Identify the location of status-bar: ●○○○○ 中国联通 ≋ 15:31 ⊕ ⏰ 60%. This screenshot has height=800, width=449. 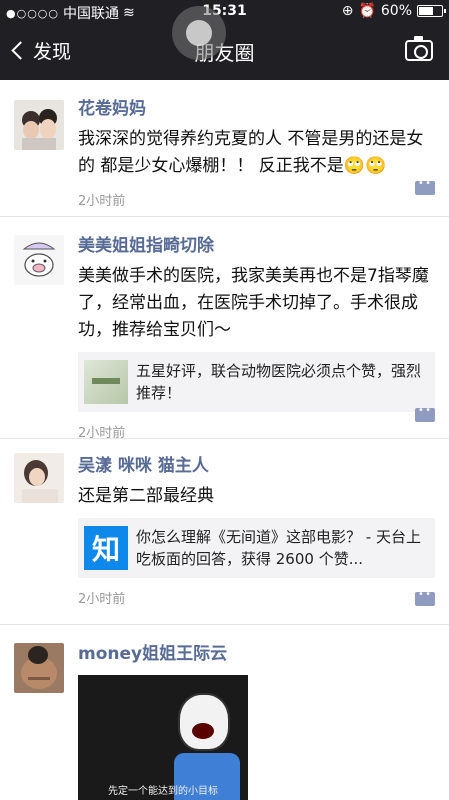
(224, 12).